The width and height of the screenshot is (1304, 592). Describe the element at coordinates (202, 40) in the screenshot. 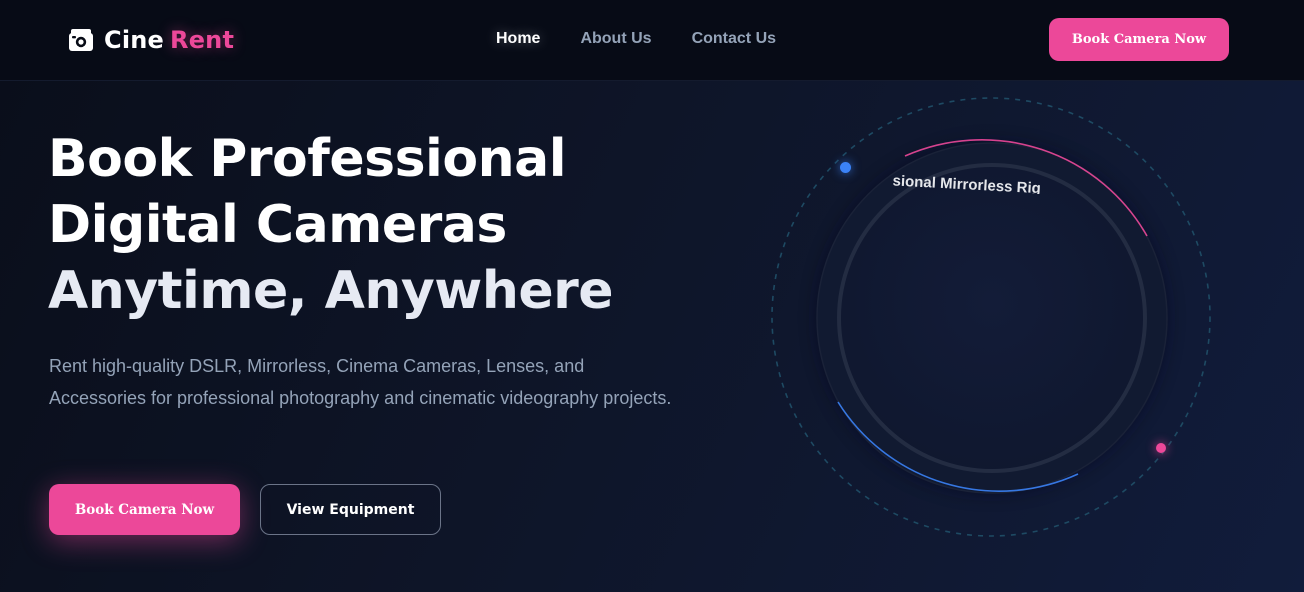

I see `brand-name-part2: Rent` at that location.